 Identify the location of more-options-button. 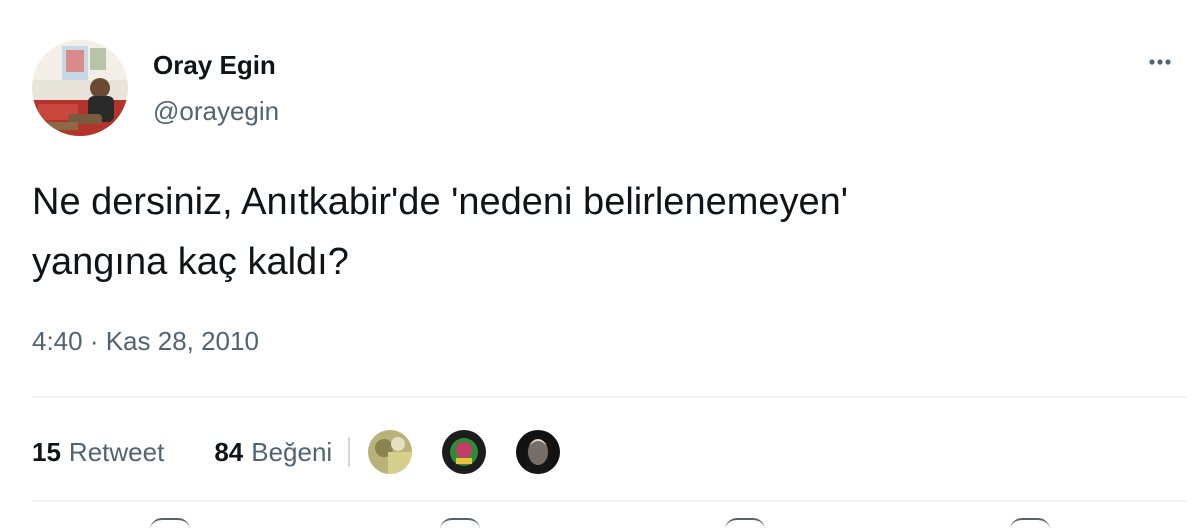
(1160, 62).